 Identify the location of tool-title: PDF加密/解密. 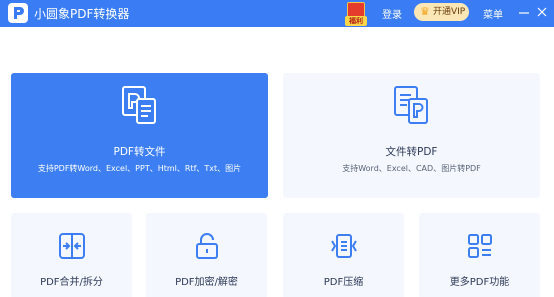
(206, 282).